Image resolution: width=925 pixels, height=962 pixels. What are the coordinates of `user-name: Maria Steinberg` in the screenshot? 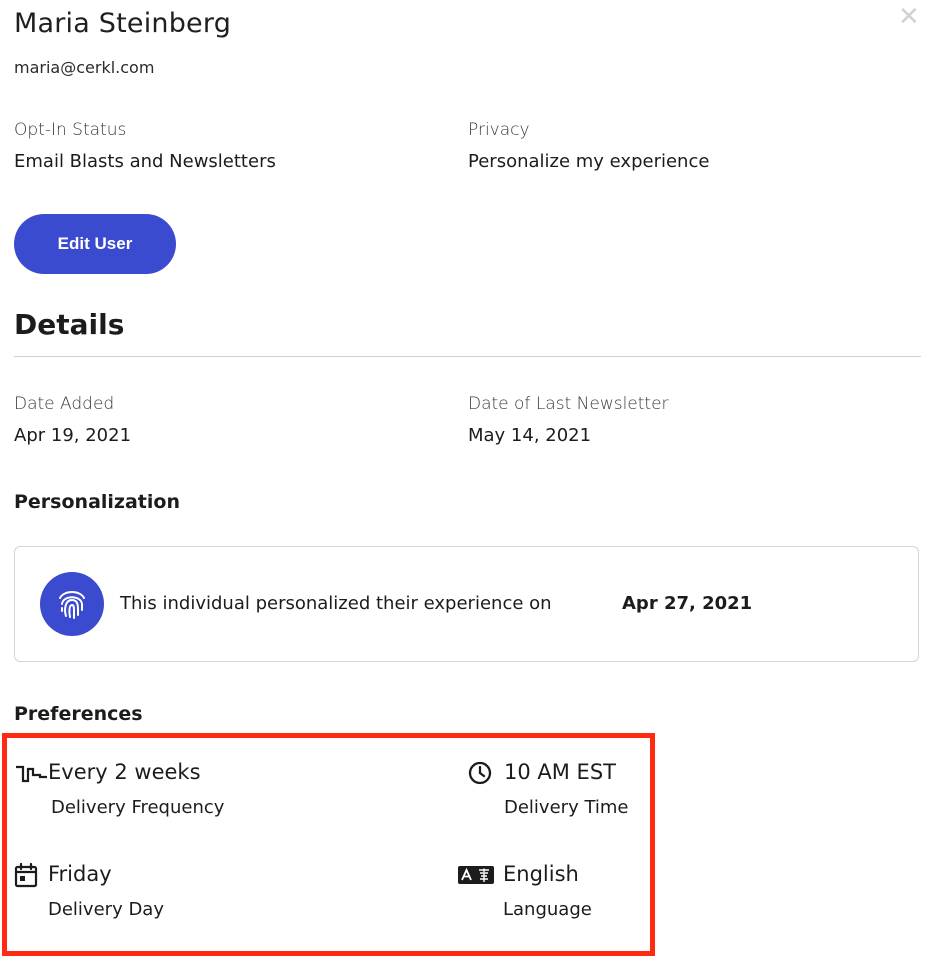 It's located at (123, 23).